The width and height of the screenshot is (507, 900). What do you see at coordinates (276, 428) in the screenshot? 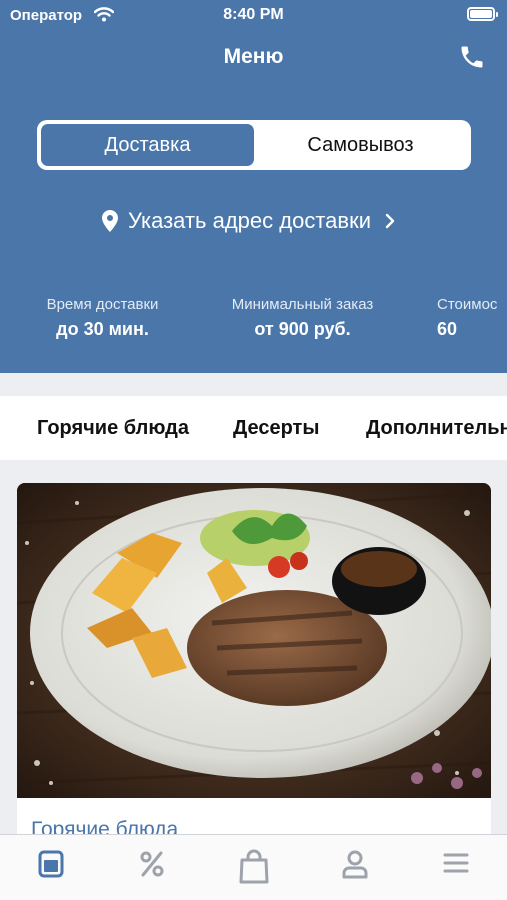
I see `category-tab-desserts: Десерты` at bounding box center [276, 428].